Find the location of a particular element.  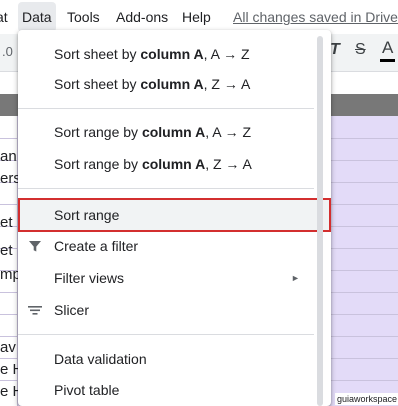

menu-item-label: Sort range by column A, Z → A is located at coordinates (153, 164).